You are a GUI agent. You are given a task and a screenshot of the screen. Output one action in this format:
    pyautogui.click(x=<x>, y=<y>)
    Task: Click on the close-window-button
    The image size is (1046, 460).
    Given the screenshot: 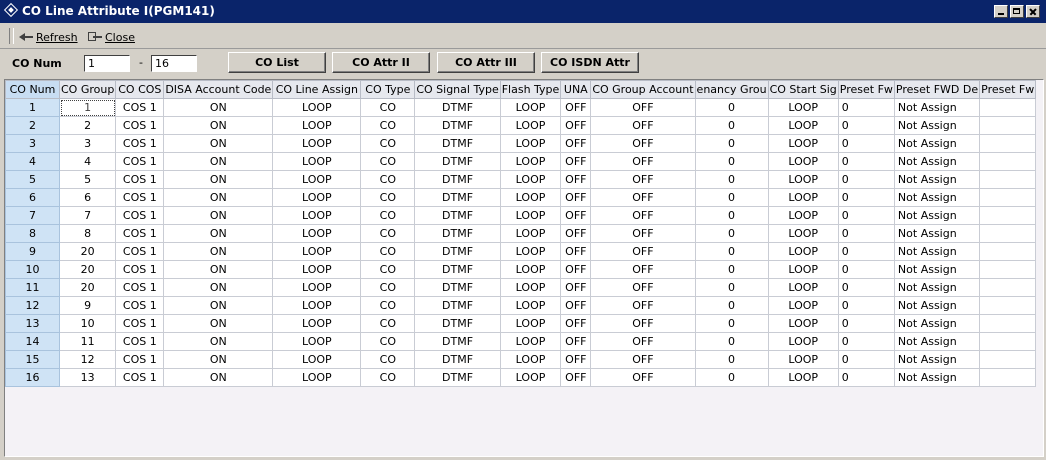 What is the action you would take?
    pyautogui.click(x=1033, y=11)
    